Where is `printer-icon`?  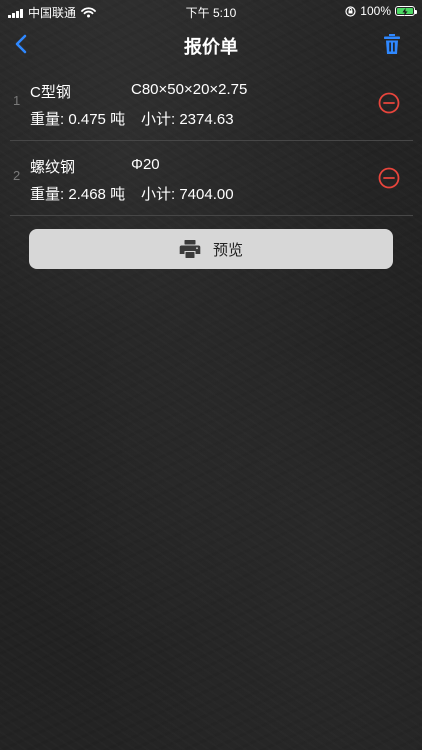 printer-icon is located at coordinates (190, 249).